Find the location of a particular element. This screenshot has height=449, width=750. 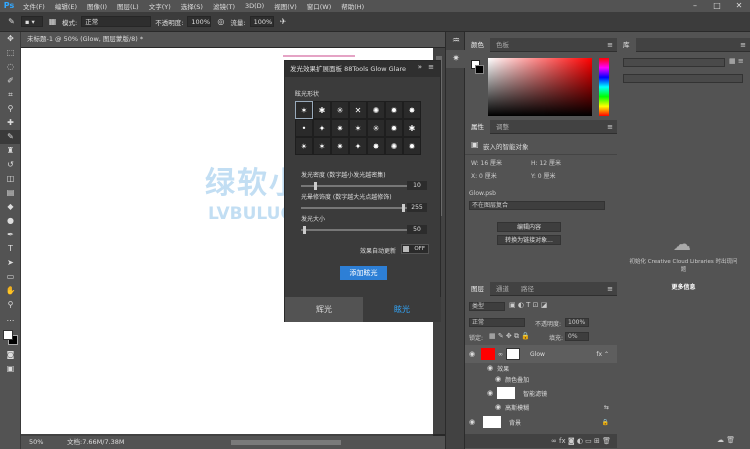

glare-shape-cell: ✳ is located at coordinates (376, 128).